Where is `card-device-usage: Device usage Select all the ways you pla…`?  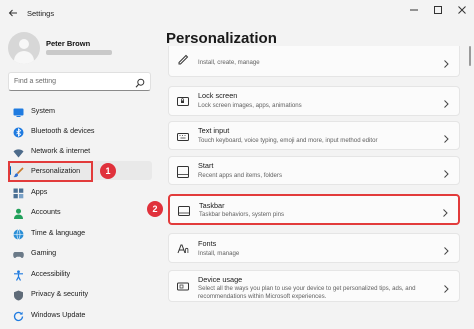
card-device-usage: Device usage Select all the ways you pla… is located at coordinates (314, 286).